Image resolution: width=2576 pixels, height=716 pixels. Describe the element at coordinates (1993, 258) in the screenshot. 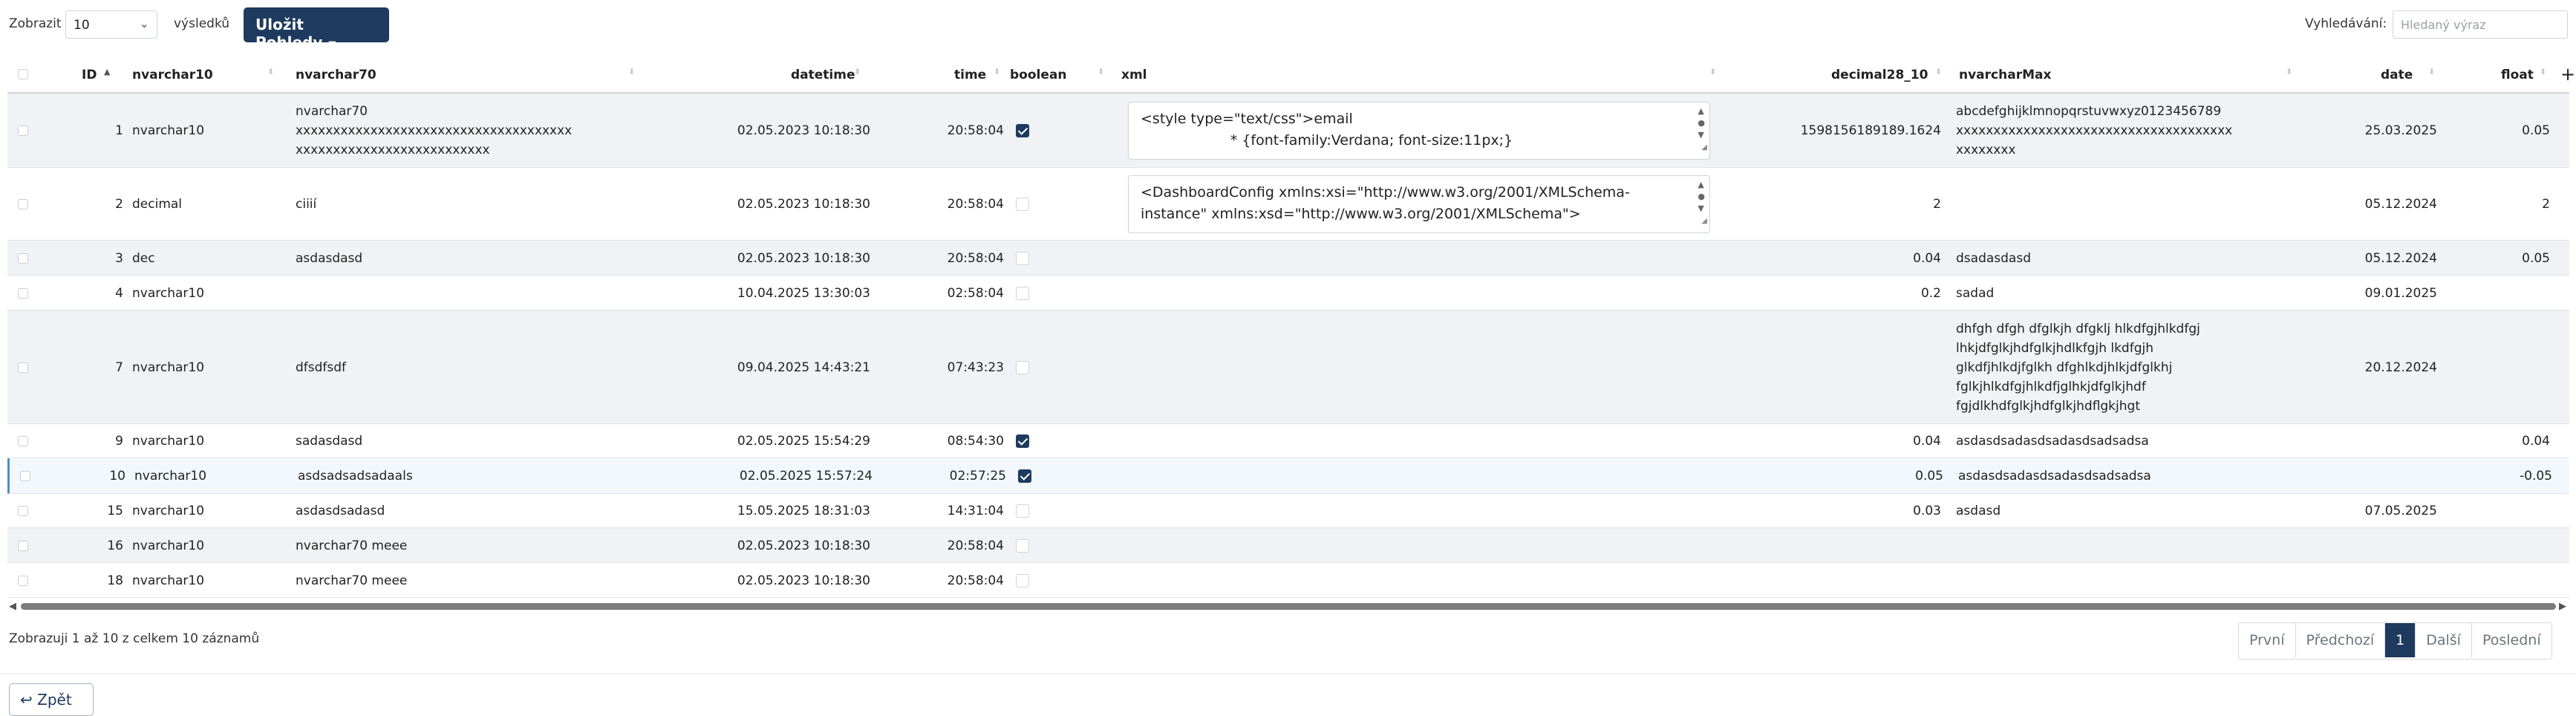

I see `cell-nvarcharmax: dsadasdasd` at that location.